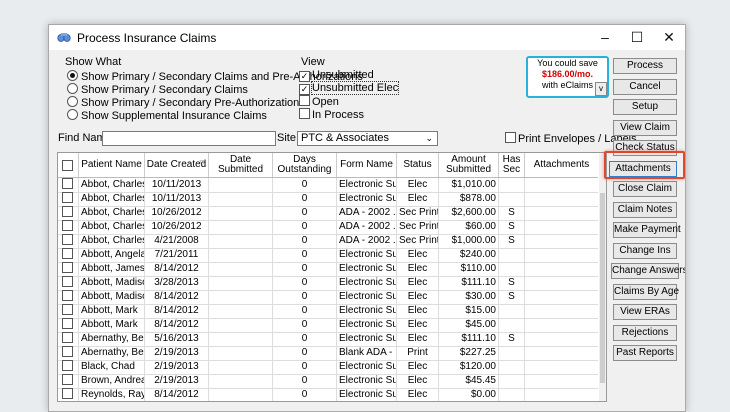  I want to click on radio-icon, so click(72, 101).